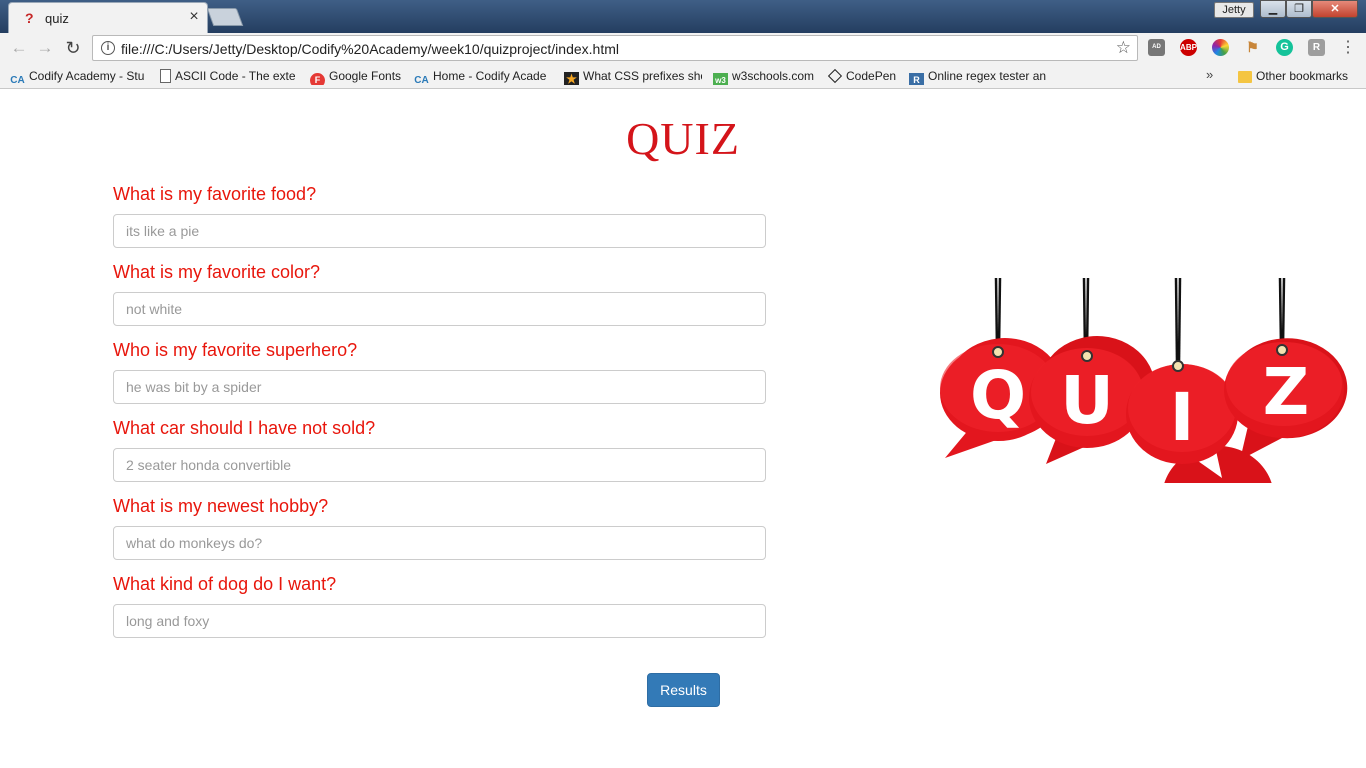  Describe the element at coordinates (1302, 76) in the screenshot. I see `bookmark-label: Other bookmarks` at that location.